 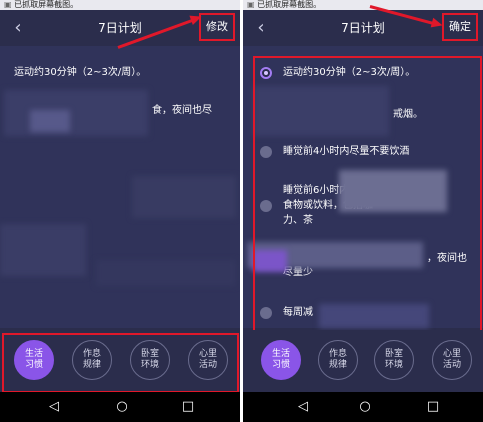 What do you see at coordinates (280, 365) in the screenshot?
I see `tab-label: 习惯` at bounding box center [280, 365].